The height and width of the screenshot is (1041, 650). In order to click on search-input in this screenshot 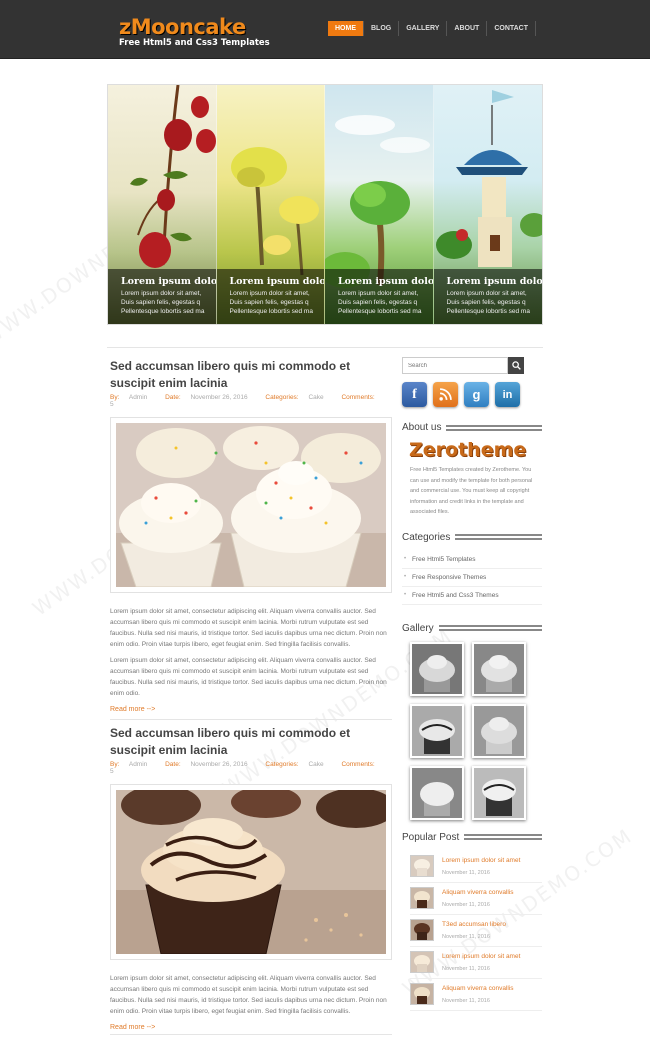, I will do `click(455, 365)`.